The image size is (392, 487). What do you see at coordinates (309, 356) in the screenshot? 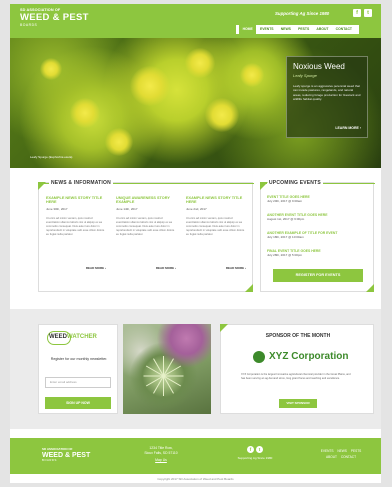
I see `sponsor-name: XYZ Corporation` at bounding box center [309, 356].